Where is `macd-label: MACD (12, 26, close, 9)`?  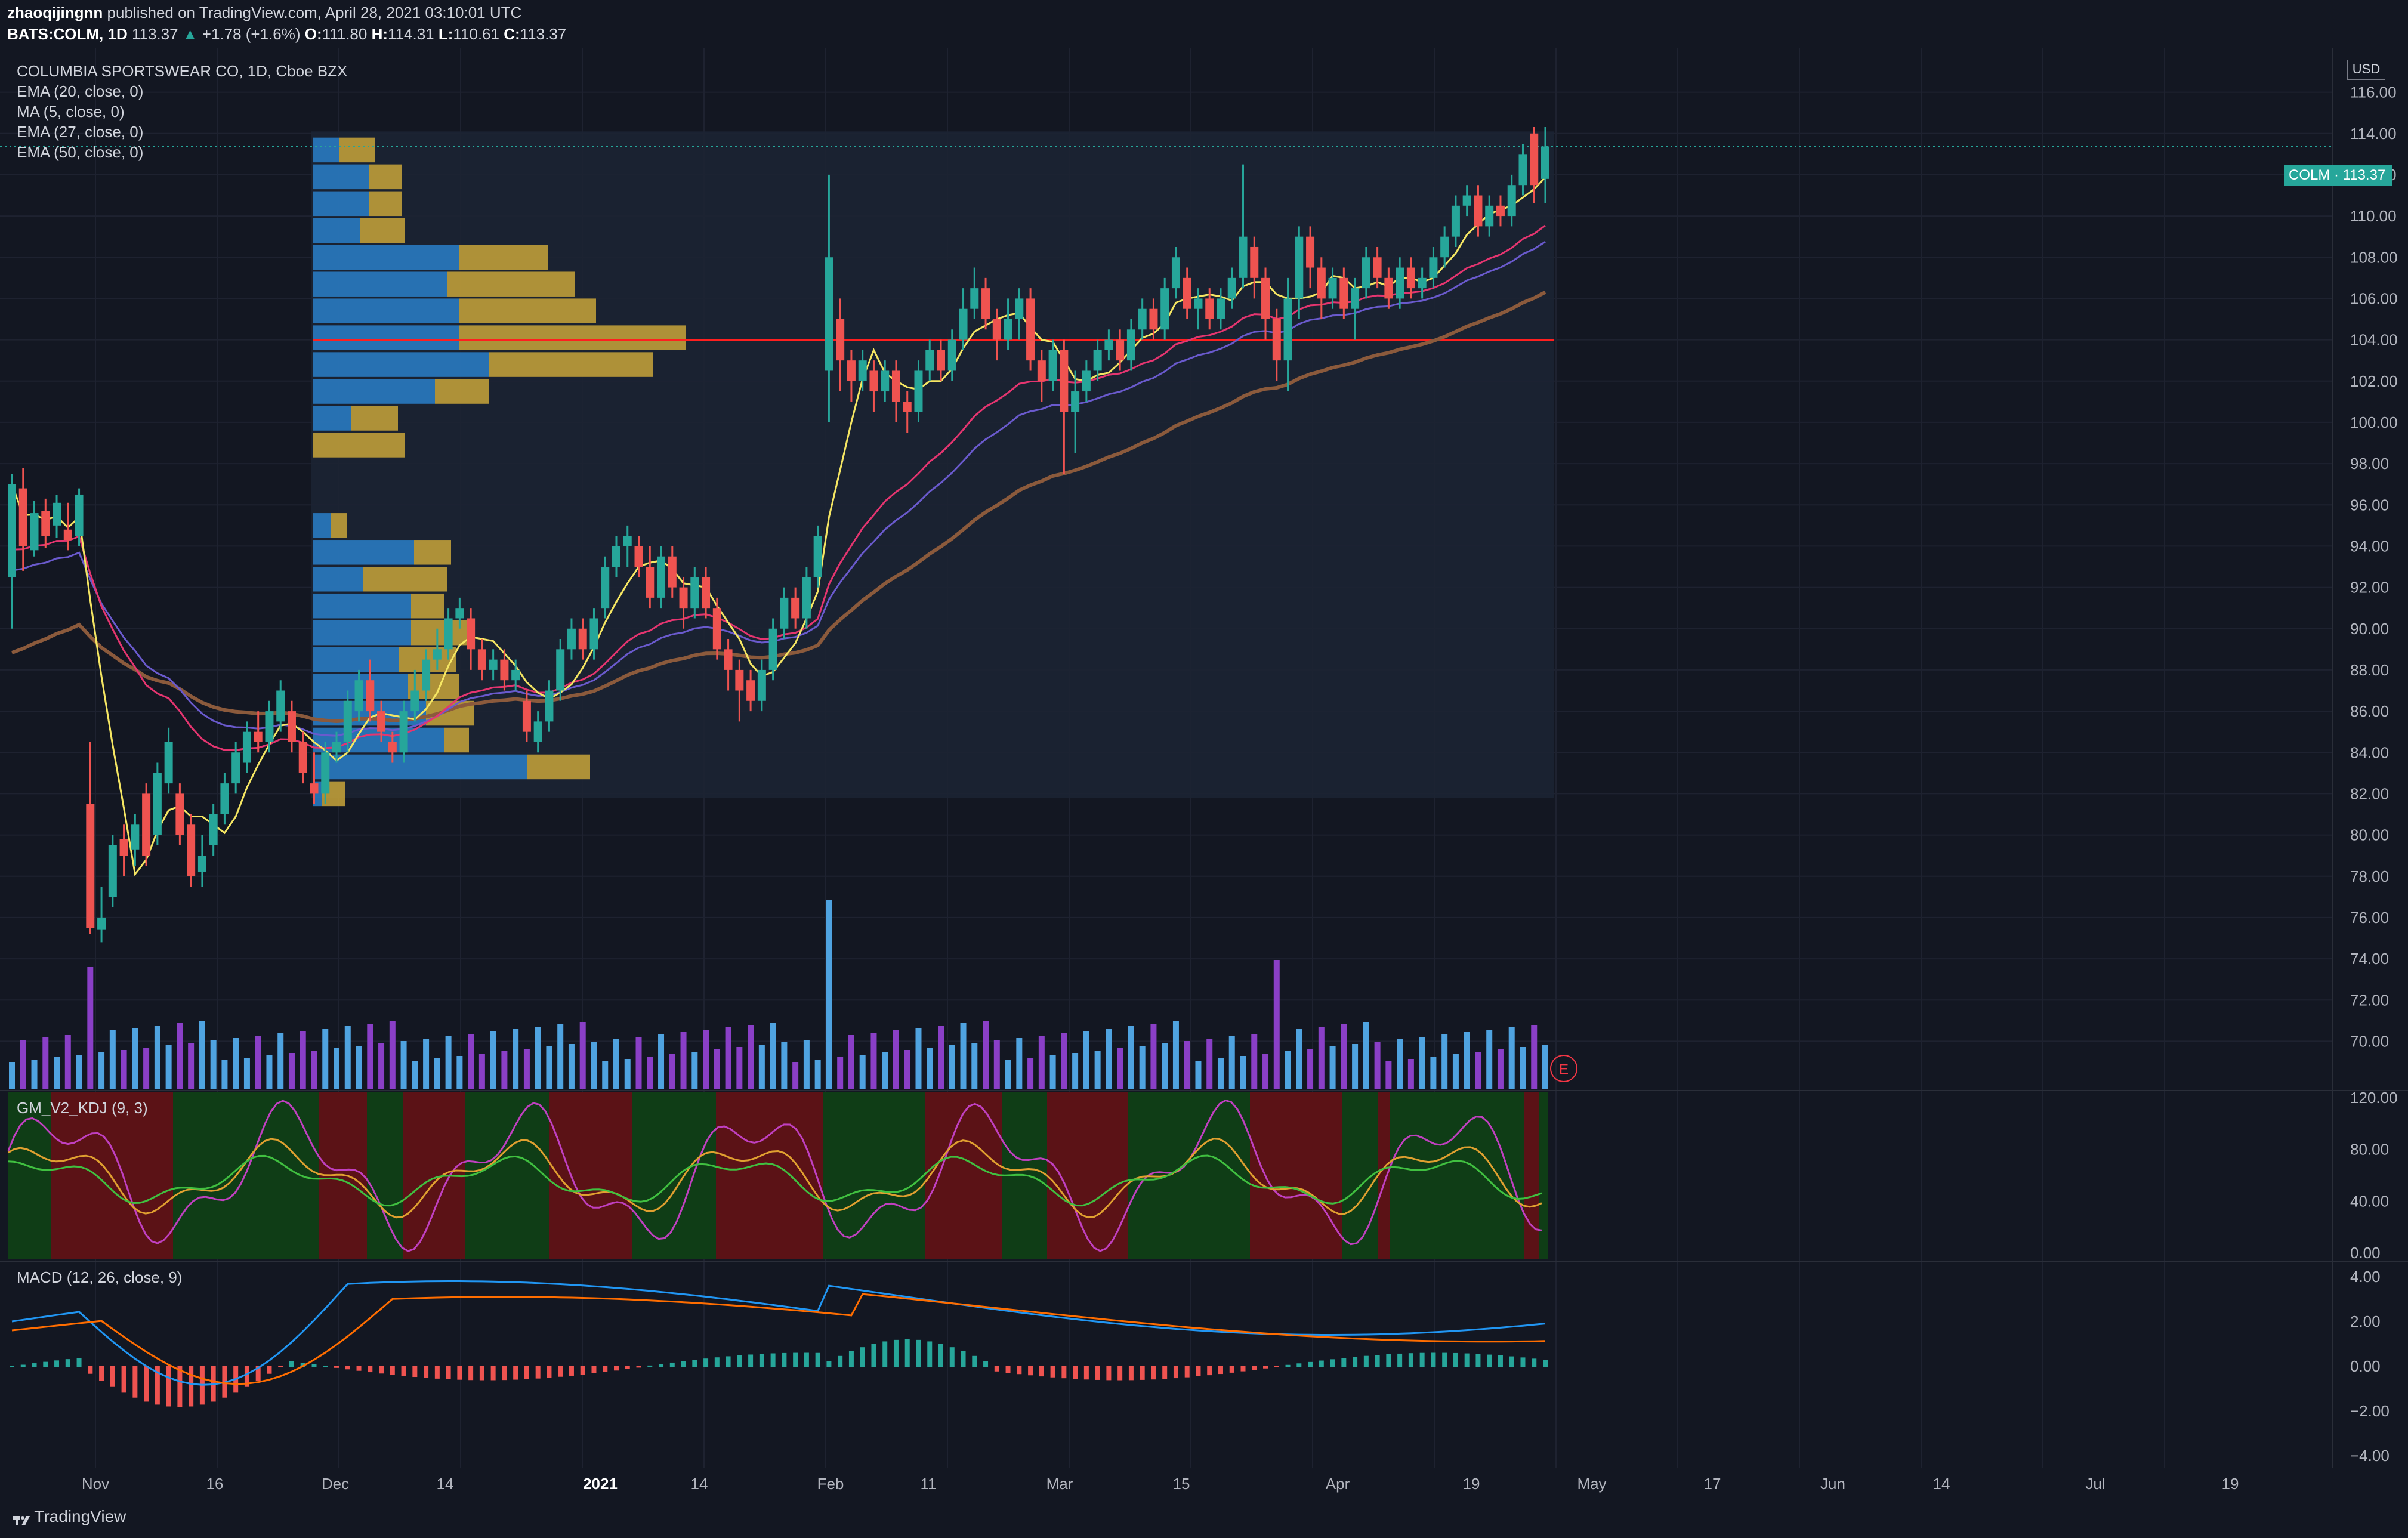 macd-label: MACD (12, 26, close, 9) is located at coordinates (99, 1278).